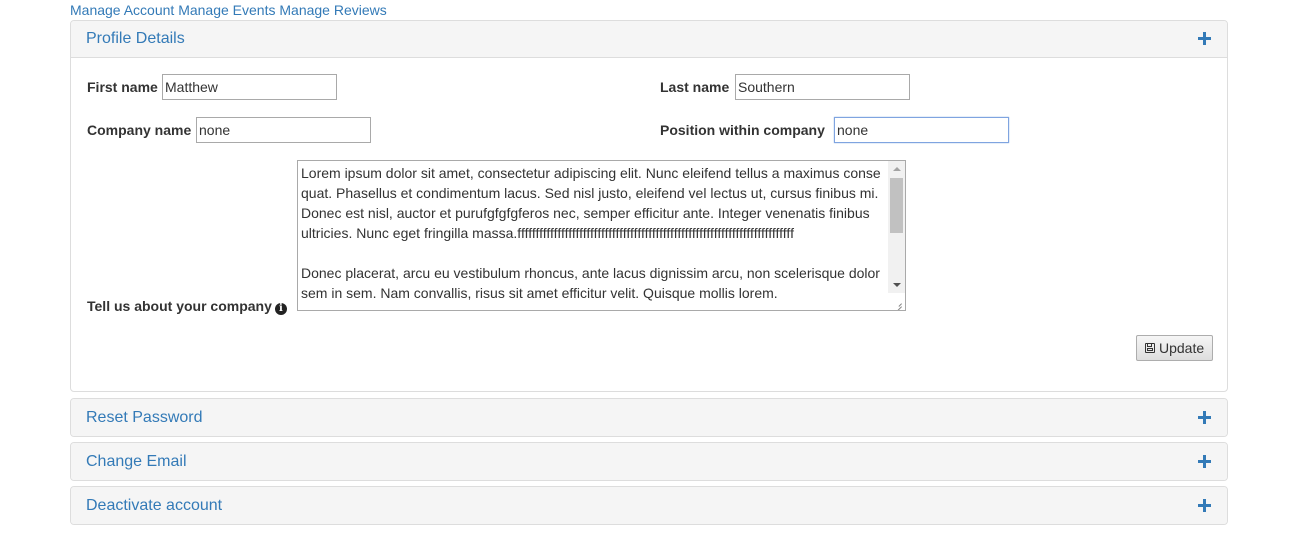 Image resolution: width=1313 pixels, height=553 pixels. What do you see at coordinates (249, 87) in the screenshot?
I see `first-name-input` at bounding box center [249, 87].